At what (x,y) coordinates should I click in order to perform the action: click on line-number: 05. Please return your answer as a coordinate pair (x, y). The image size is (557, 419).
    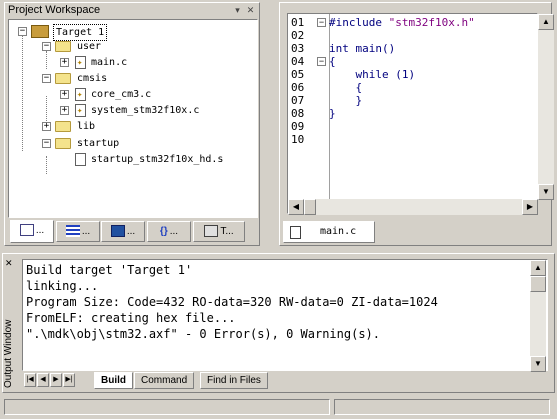
    Looking at the image, I should click on (298, 74).